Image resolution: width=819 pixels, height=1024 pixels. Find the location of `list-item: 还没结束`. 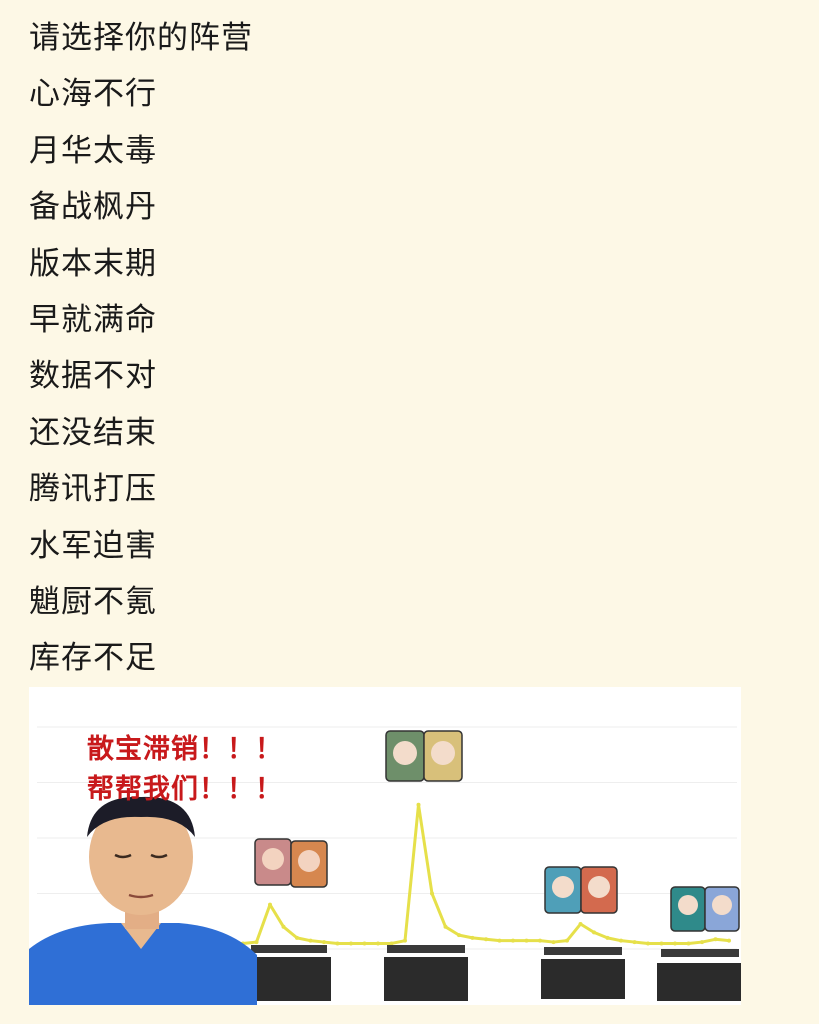

list-item: 还没结束 is located at coordinates (93, 432).